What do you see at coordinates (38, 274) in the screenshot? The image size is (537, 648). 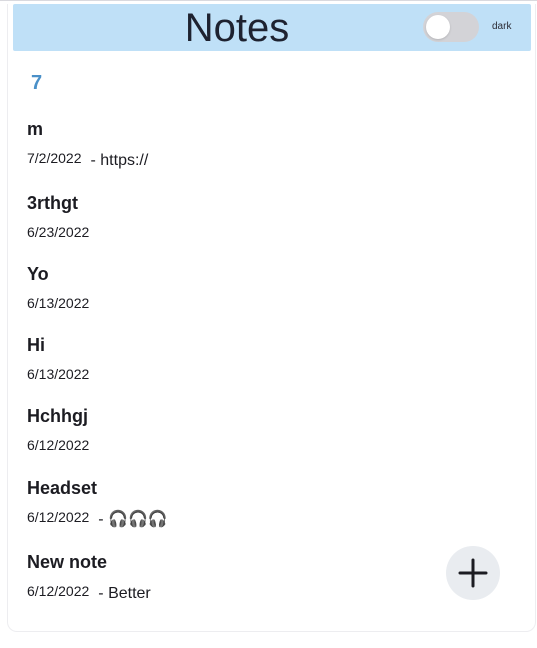 I see `note-title: Yo` at bounding box center [38, 274].